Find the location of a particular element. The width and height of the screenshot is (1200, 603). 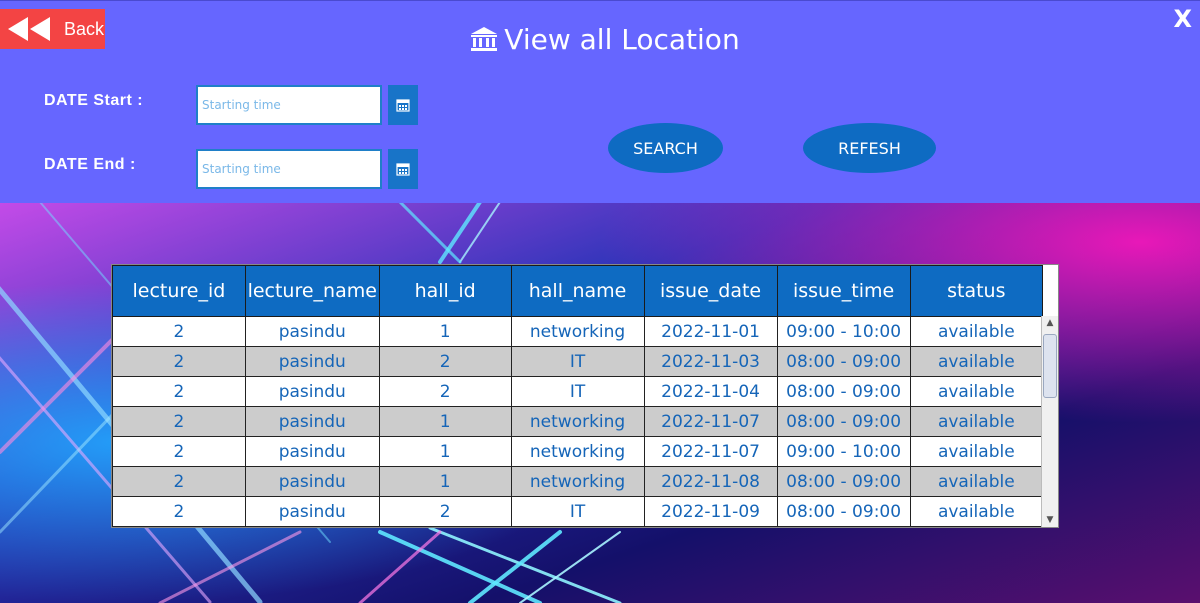

column-header-lecture-name: lecture_name is located at coordinates (312, 291).